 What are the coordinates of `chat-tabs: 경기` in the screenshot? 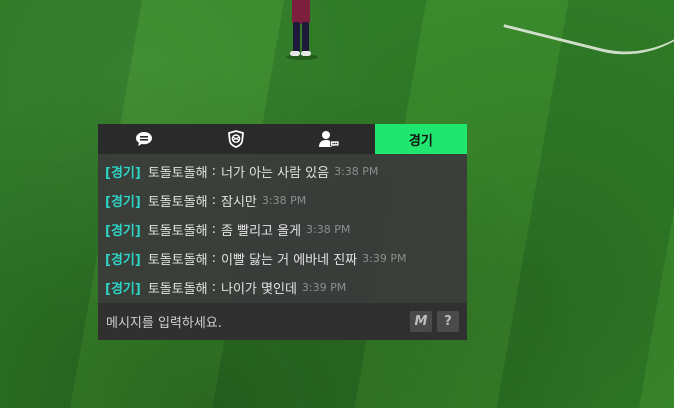 It's located at (282, 139).